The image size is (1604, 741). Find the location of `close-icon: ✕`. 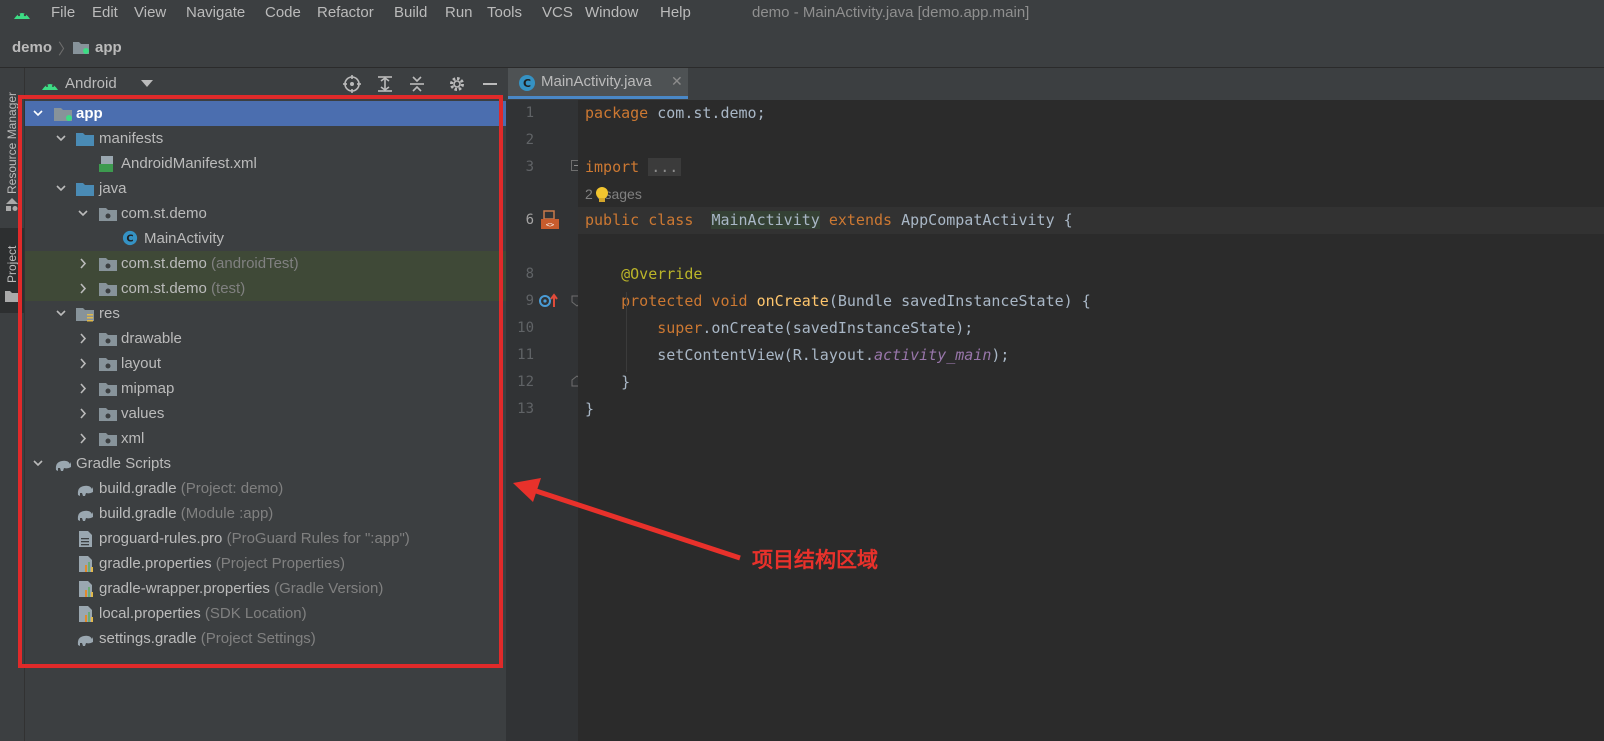

close-icon: ✕ is located at coordinates (677, 81).